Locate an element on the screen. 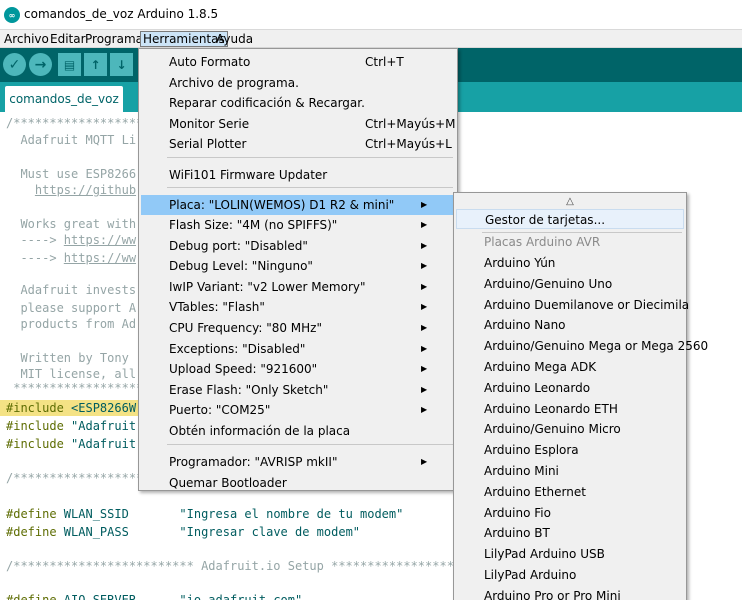 The width and height of the screenshot is (742, 600). menu-editar: Editar is located at coordinates (68, 39).